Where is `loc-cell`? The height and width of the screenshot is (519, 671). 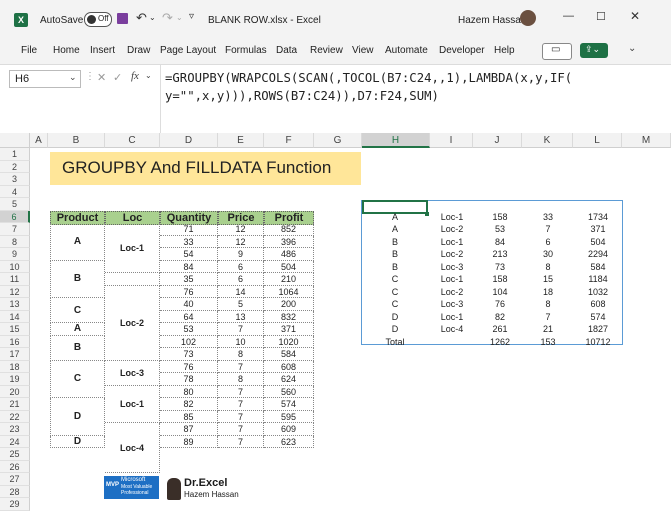 loc-cell is located at coordinates (132, 279).